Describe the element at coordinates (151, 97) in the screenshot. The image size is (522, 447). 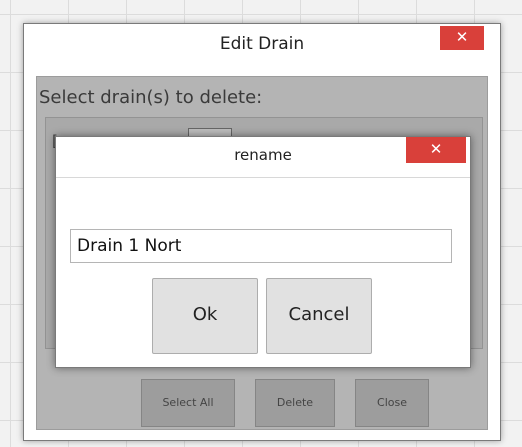
I see `select-drains-label: Select drain(s) to delete:` at that location.